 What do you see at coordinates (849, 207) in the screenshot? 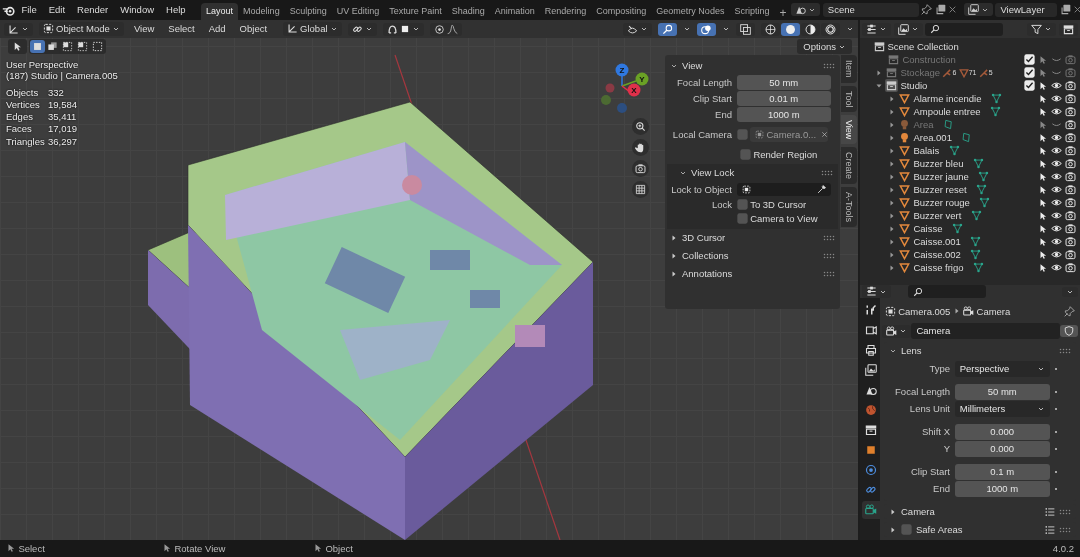
I see `sidebar-tab: A-Tools` at bounding box center [849, 207].